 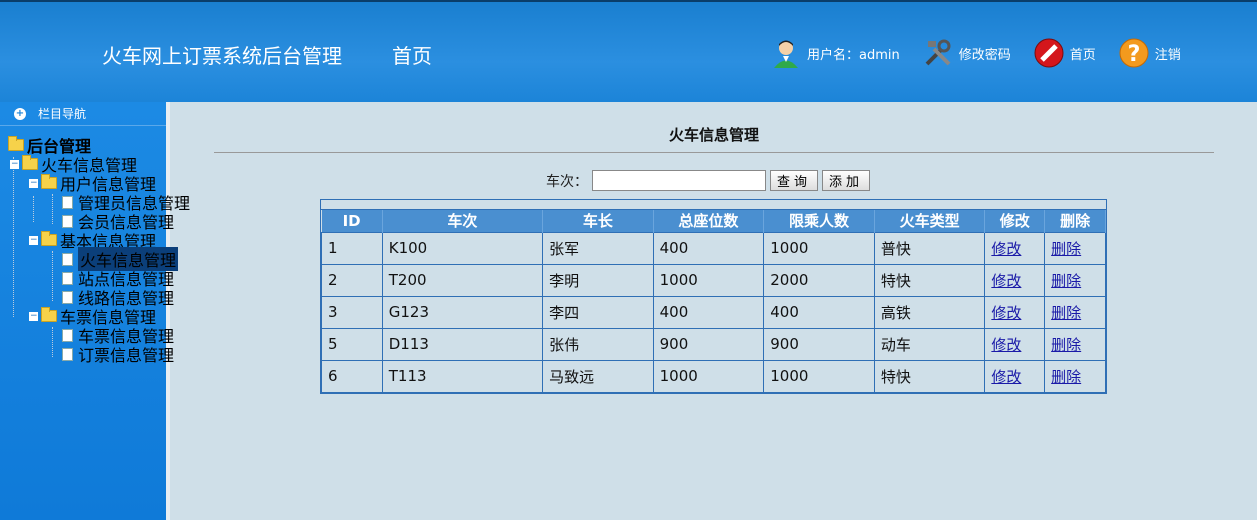 What do you see at coordinates (846, 180) in the screenshot?
I see `add-button: 添加` at bounding box center [846, 180].